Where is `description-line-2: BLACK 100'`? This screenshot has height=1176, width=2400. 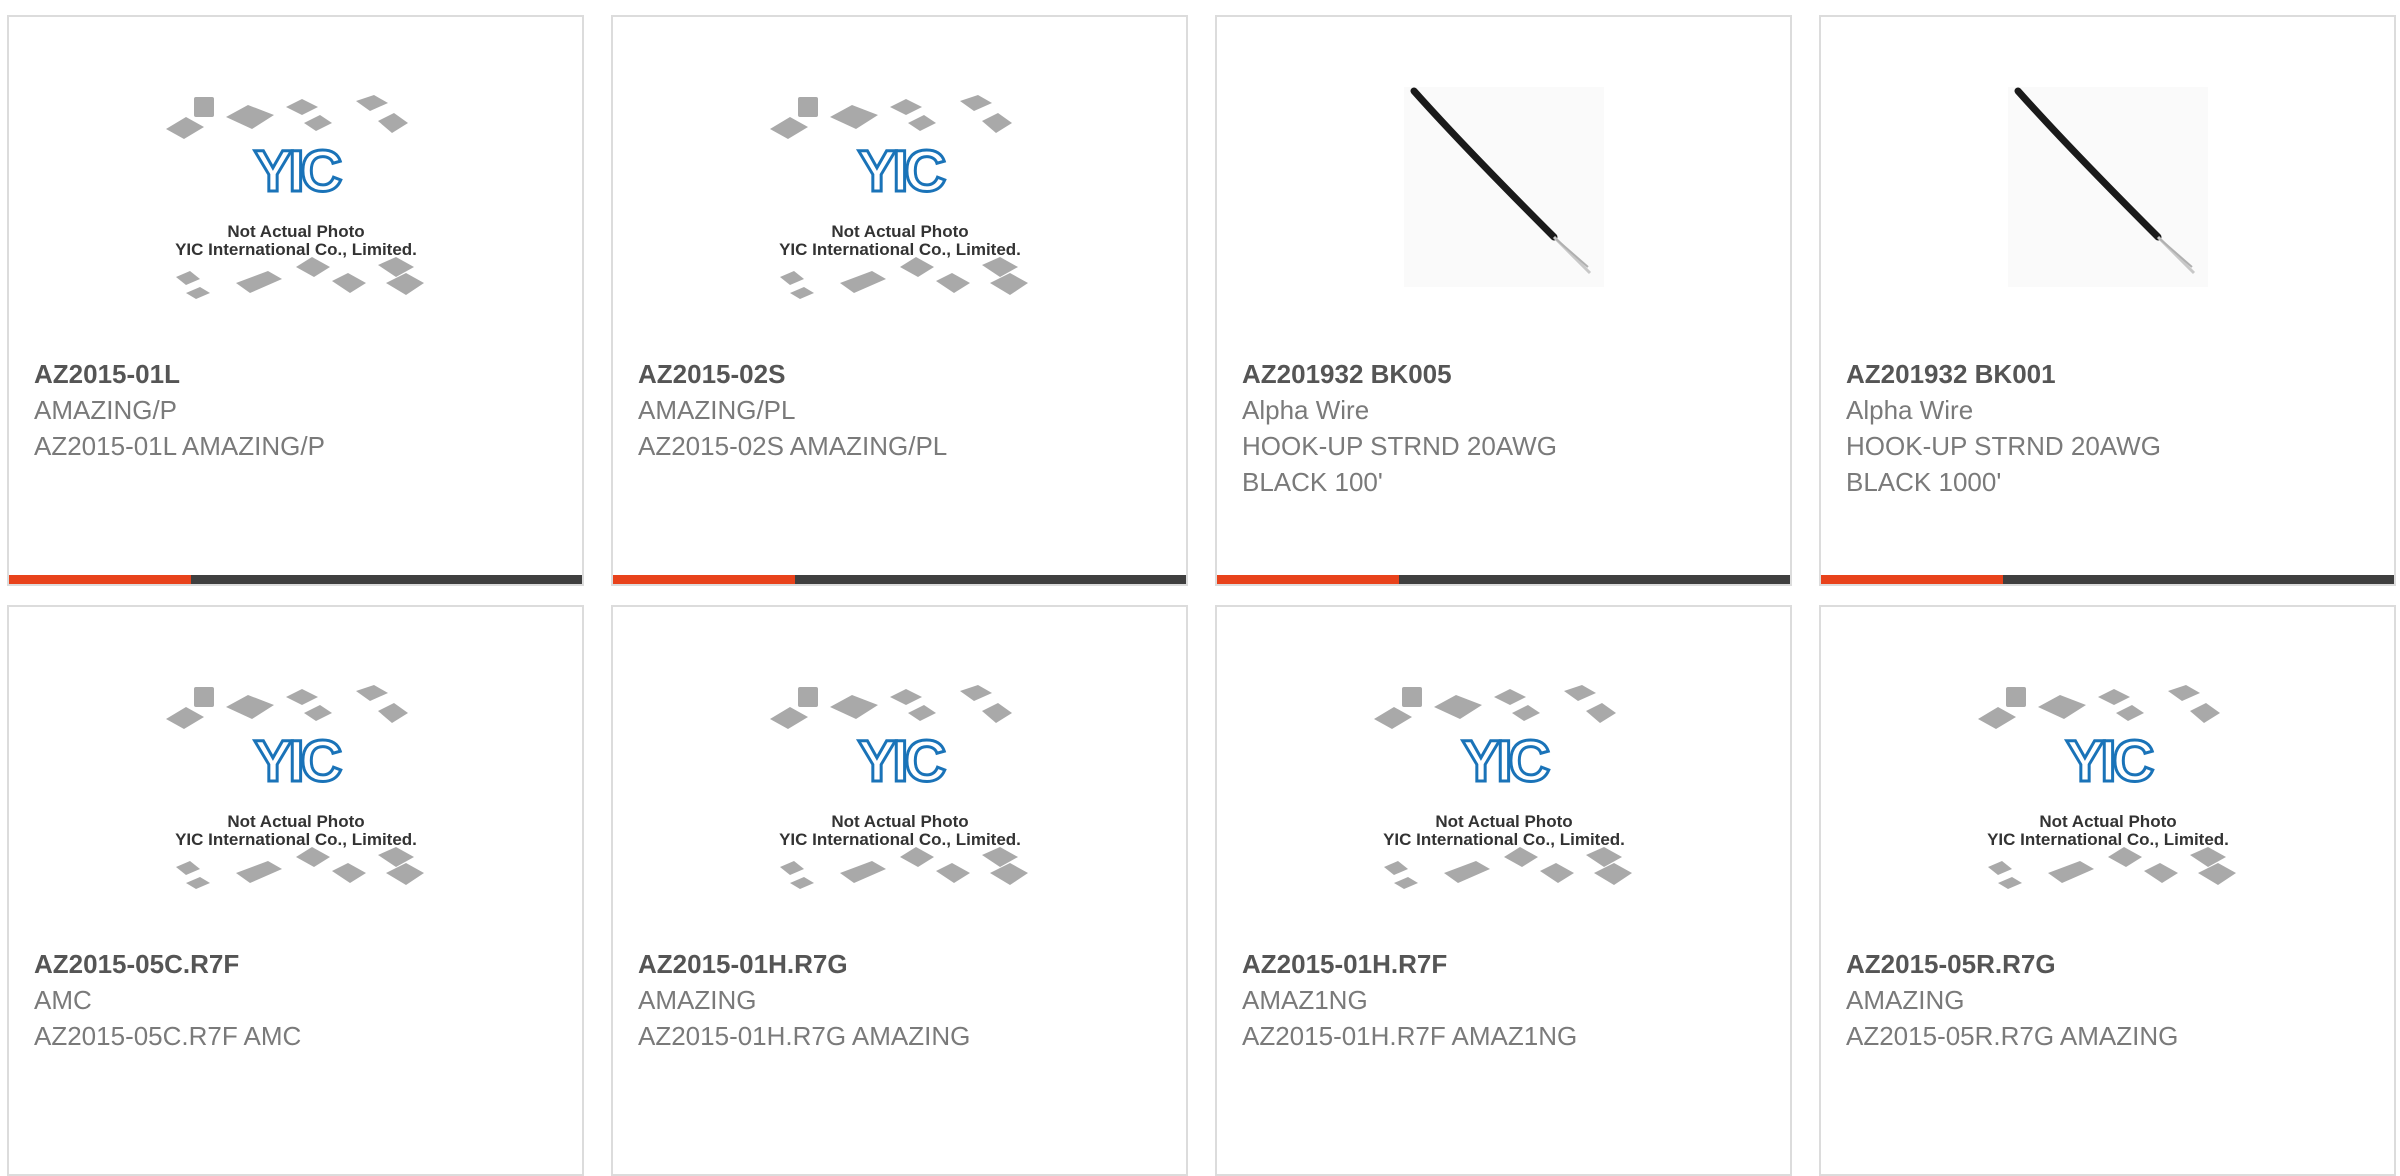
description-line-2: BLACK 100' is located at coordinates (1312, 482).